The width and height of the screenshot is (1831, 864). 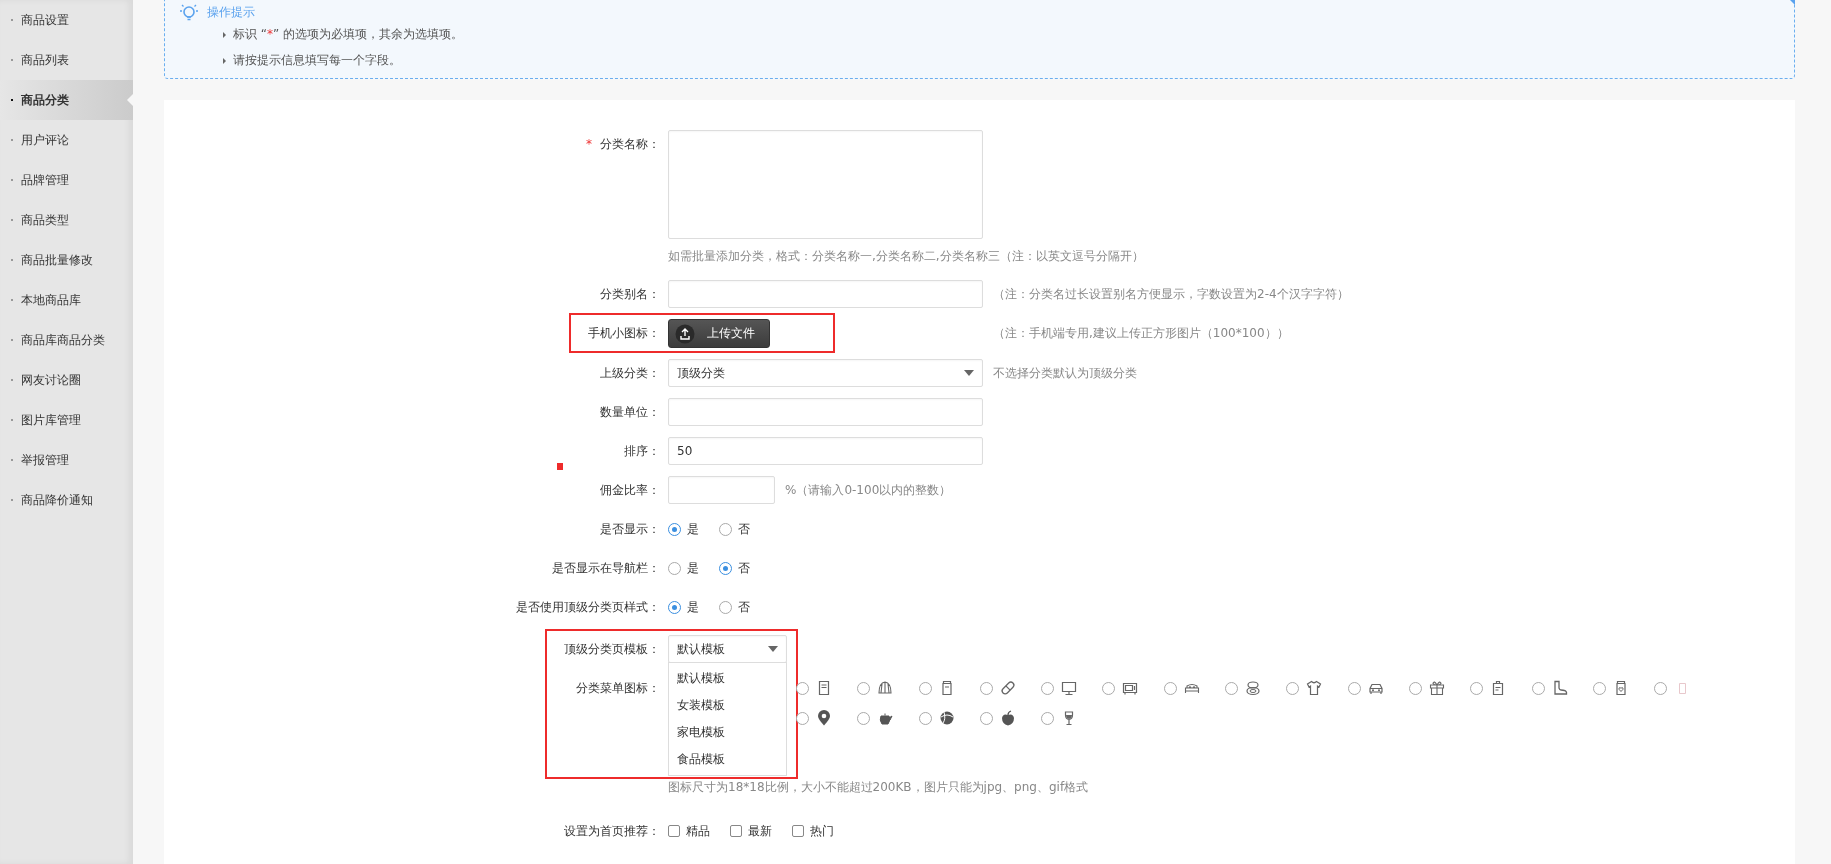 What do you see at coordinates (66, 380) in the screenshot?
I see `sidebar-item: 网友讨论圈` at bounding box center [66, 380].